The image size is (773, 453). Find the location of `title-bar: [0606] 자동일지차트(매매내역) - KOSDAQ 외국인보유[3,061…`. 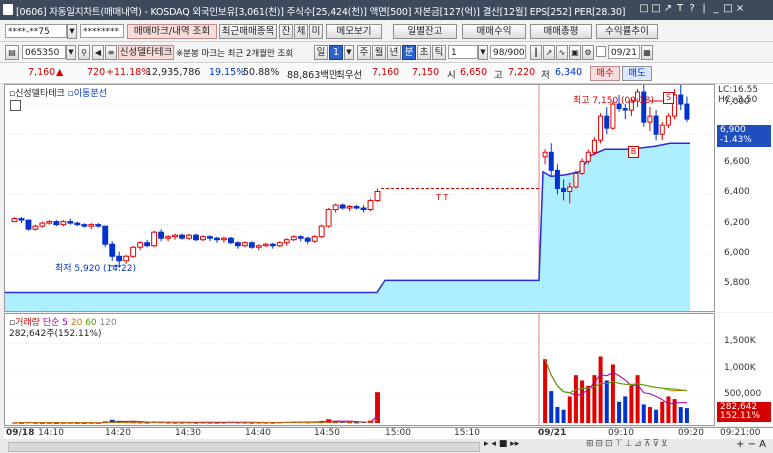

title-bar: [0606] 자동일지차트(매매내역) - KOSDAQ 외국인보유[3,061… is located at coordinates (386, 10).